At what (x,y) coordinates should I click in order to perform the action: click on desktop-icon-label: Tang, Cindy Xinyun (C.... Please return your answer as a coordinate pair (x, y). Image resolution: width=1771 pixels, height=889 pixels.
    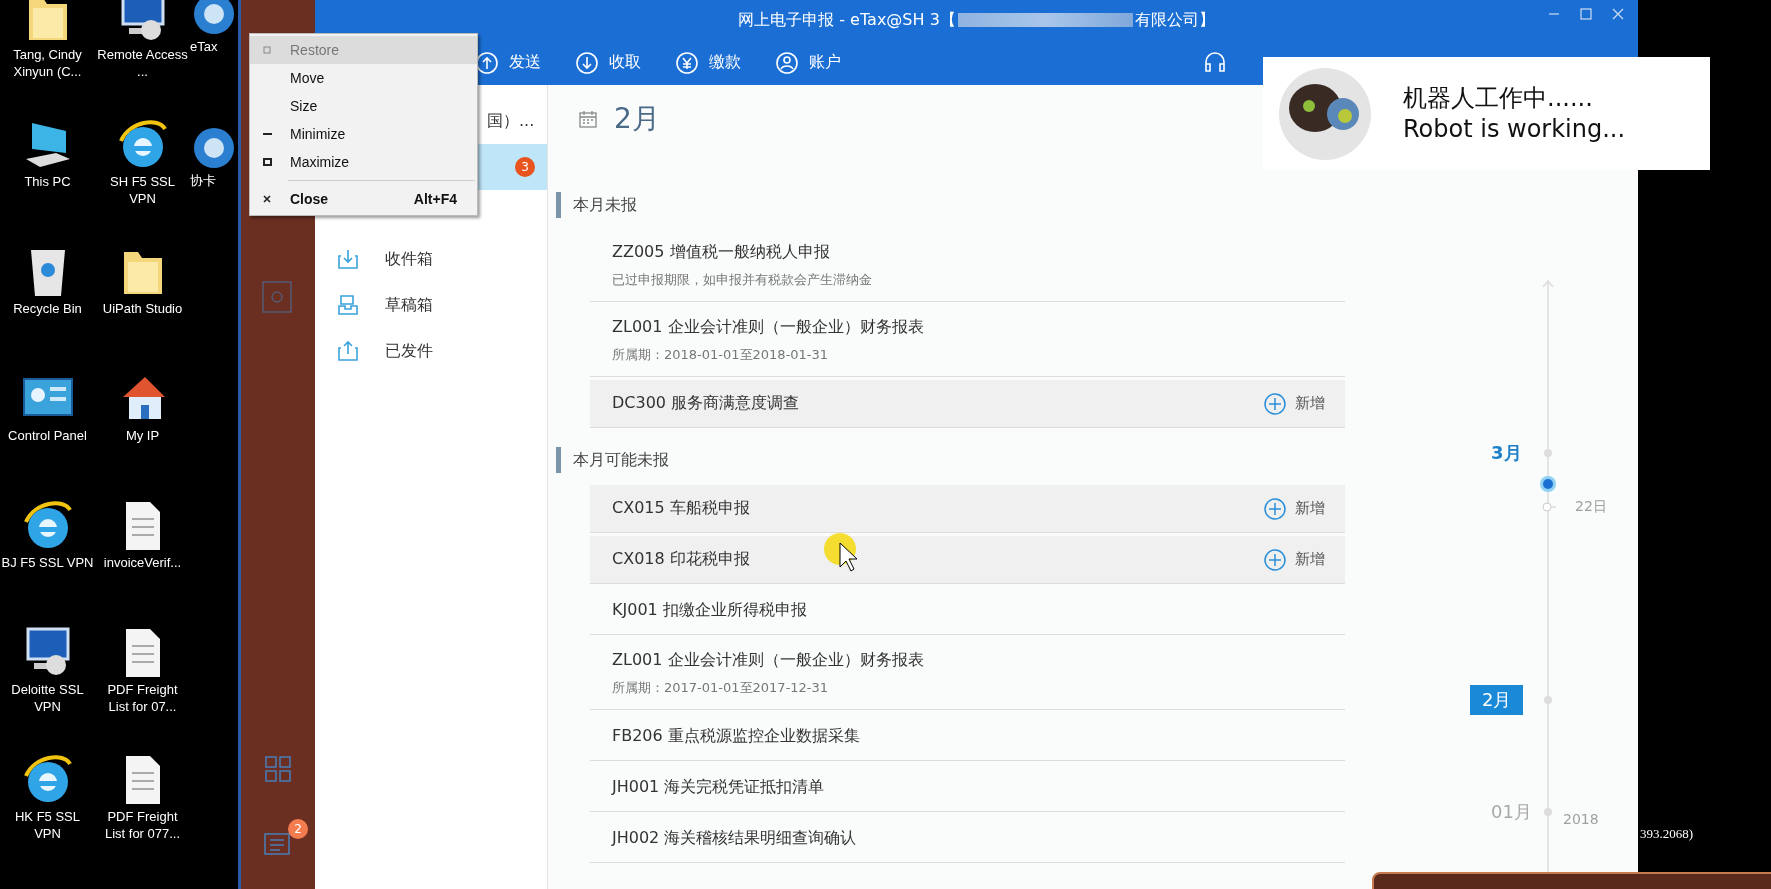
    Looking at the image, I should click on (47, 63).